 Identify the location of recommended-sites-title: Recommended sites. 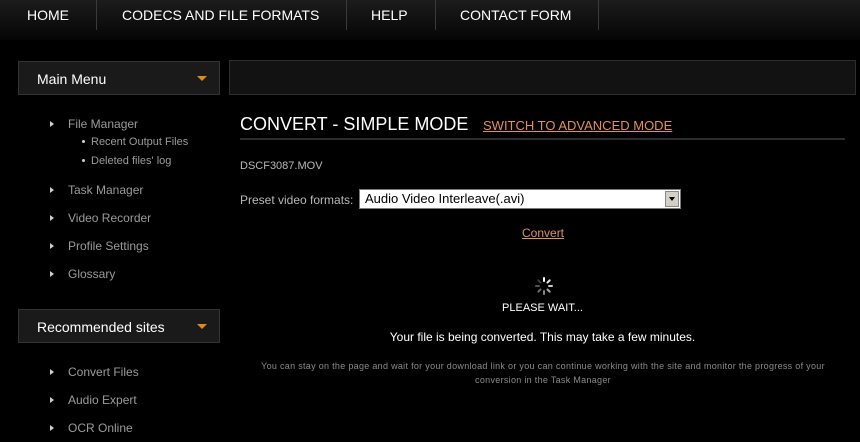
(101, 327).